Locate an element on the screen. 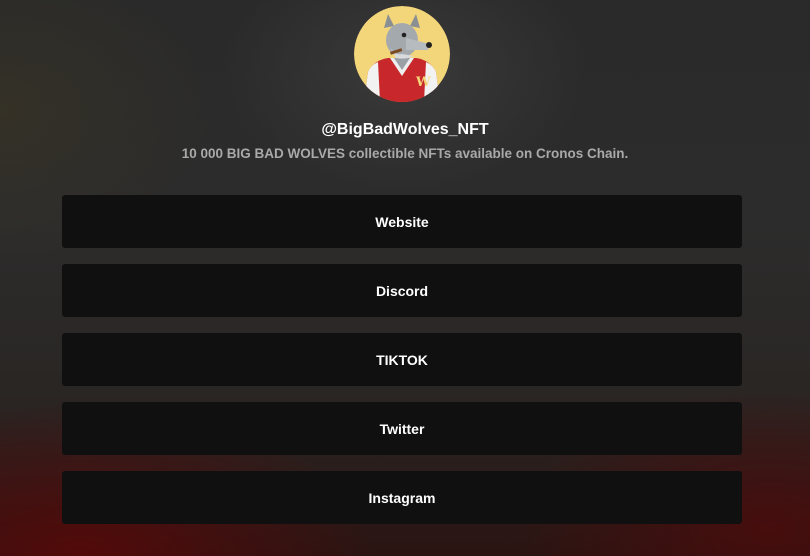 The height and width of the screenshot is (556, 810). profile-handle: @BigBadWolves_NFT is located at coordinates (405, 129).